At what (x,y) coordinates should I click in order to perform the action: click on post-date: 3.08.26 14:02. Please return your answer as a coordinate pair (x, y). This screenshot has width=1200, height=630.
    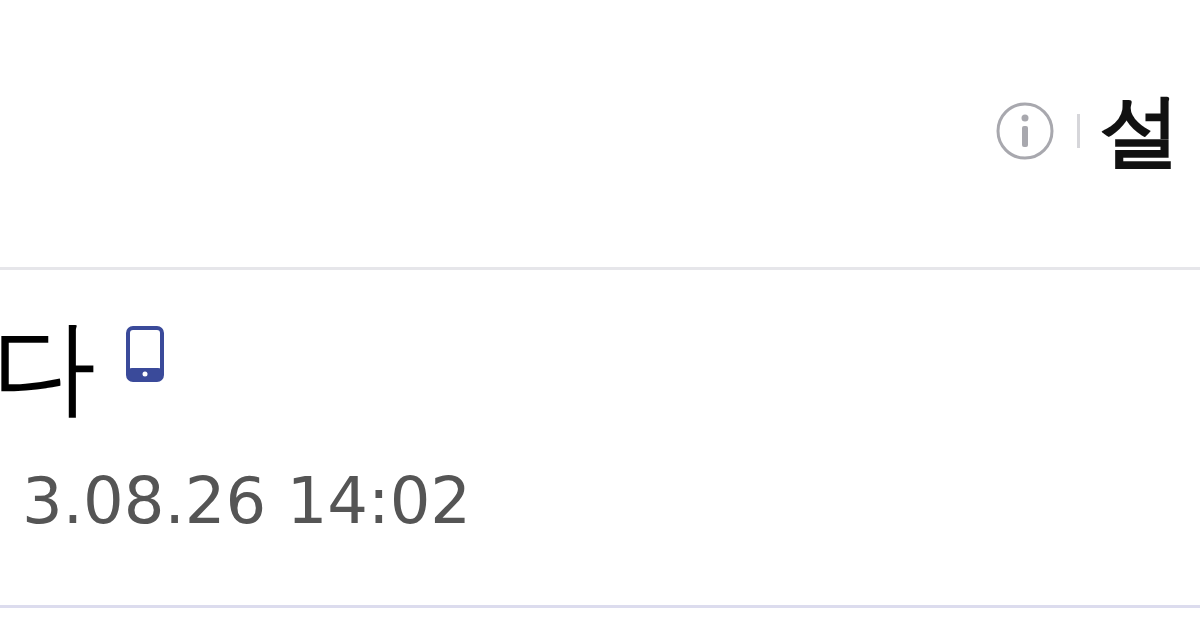
    Looking at the image, I should click on (247, 501).